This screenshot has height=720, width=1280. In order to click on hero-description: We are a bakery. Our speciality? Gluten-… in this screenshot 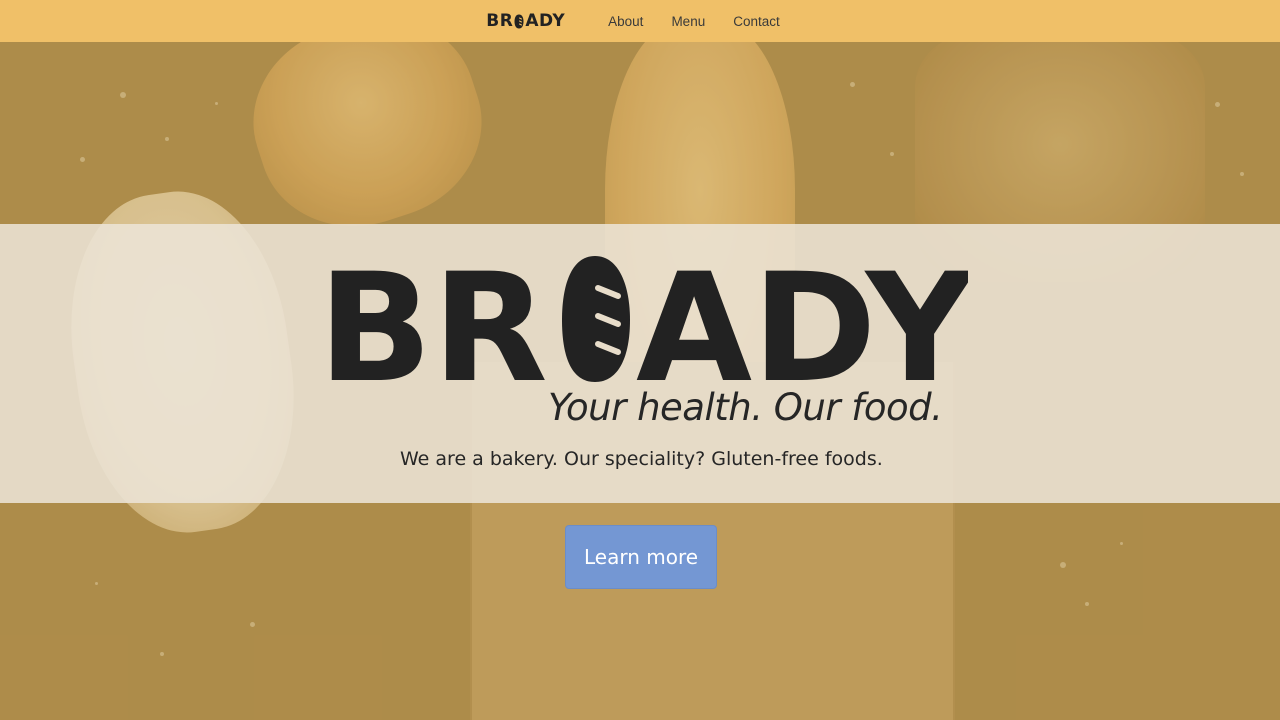, I will do `click(641, 459)`.